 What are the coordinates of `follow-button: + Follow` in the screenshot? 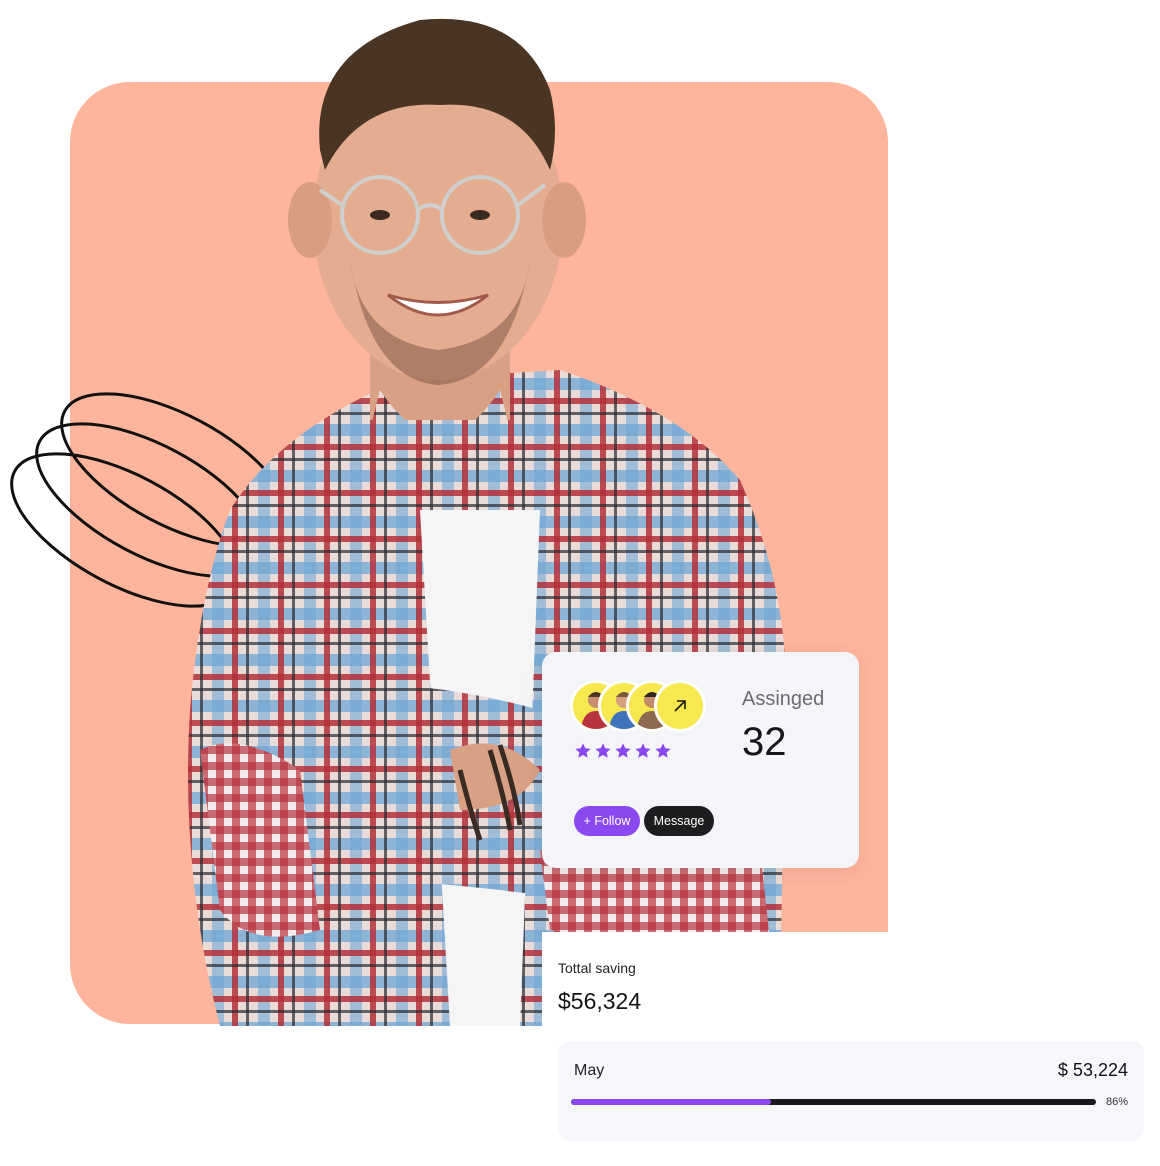 It's located at (607, 821).